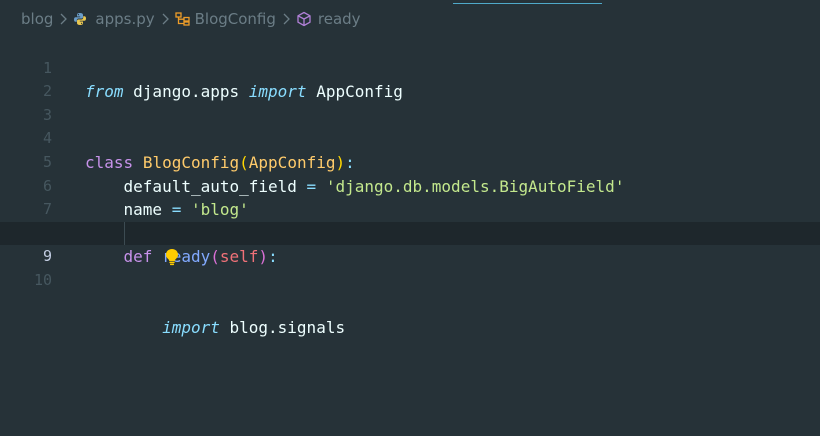 Image resolution: width=820 pixels, height=436 pixels. Describe the element at coordinates (282, 328) in the screenshot. I see `module-token: blog.signals` at that location.